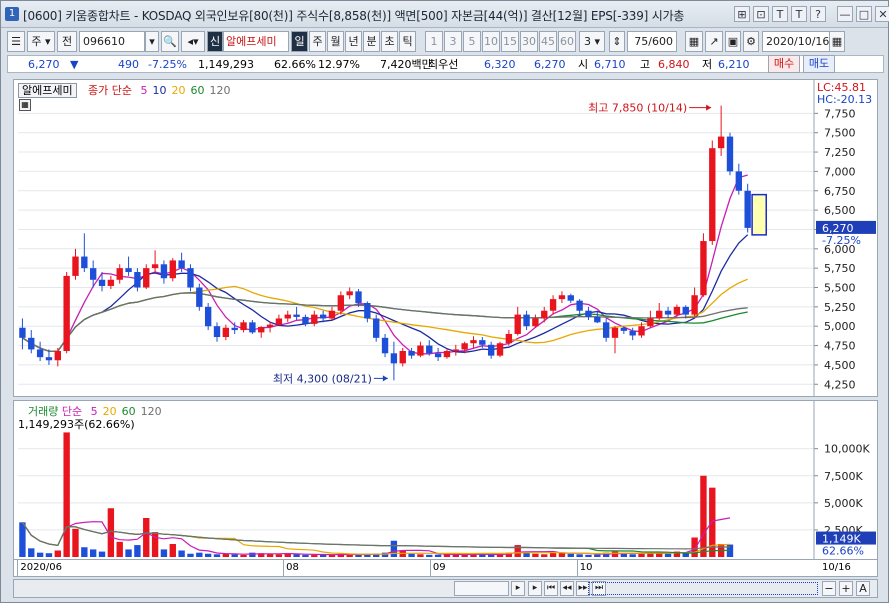 The height and width of the screenshot is (603, 889). I want to click on save-icon: ▣, so click(733, 41).